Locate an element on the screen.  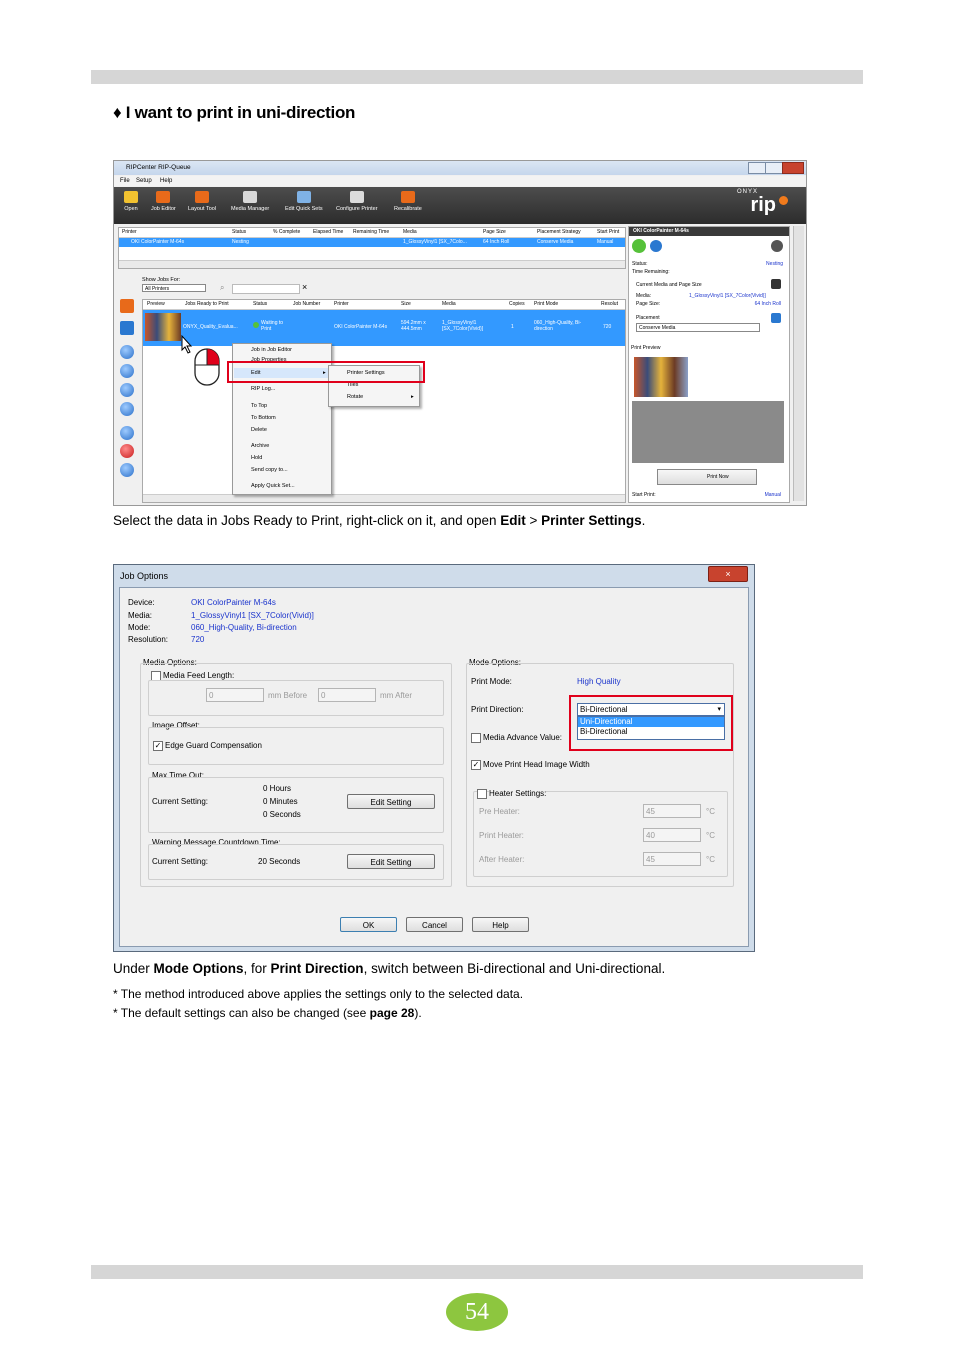
preview-image is located at coordinates (661, 377).